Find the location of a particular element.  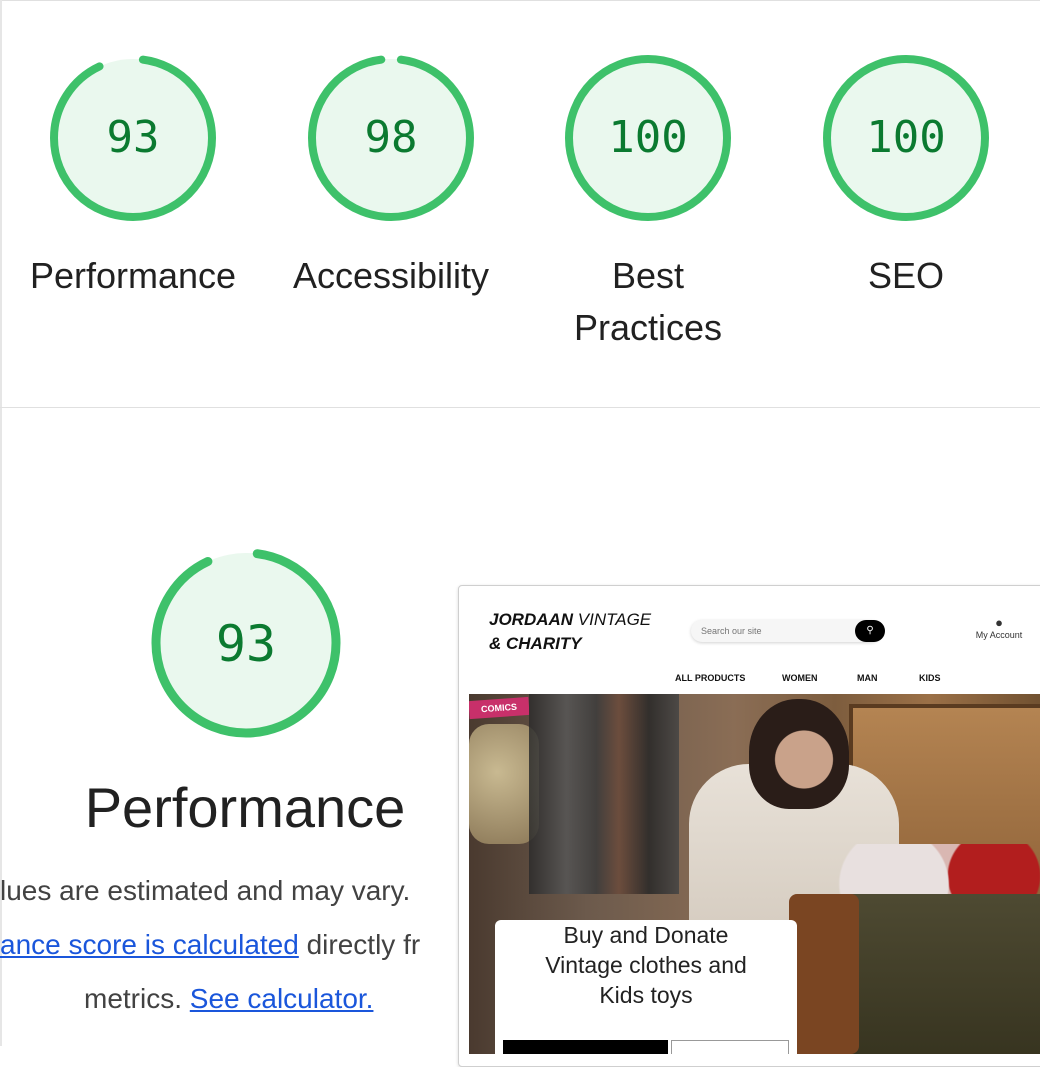

donate-now-button: DONATE NOW is located at coordinates (730, 1047).